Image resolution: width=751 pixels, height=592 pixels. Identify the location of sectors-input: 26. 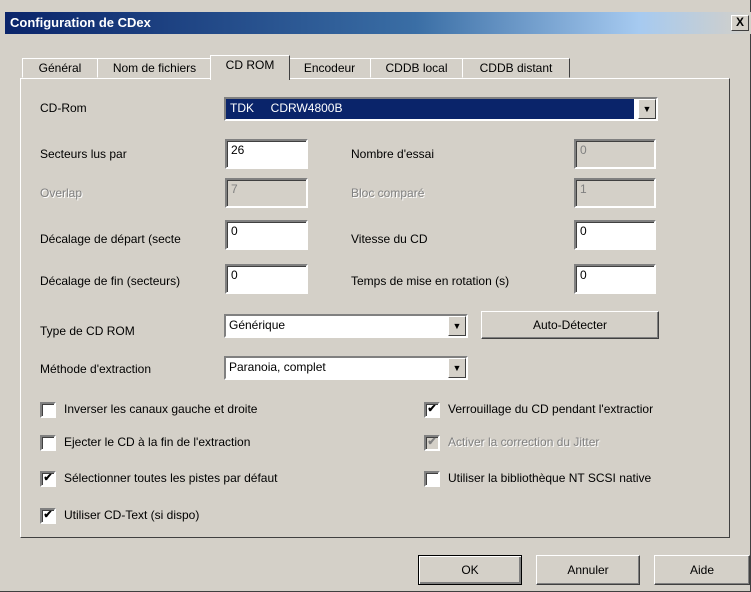
(266, 154).